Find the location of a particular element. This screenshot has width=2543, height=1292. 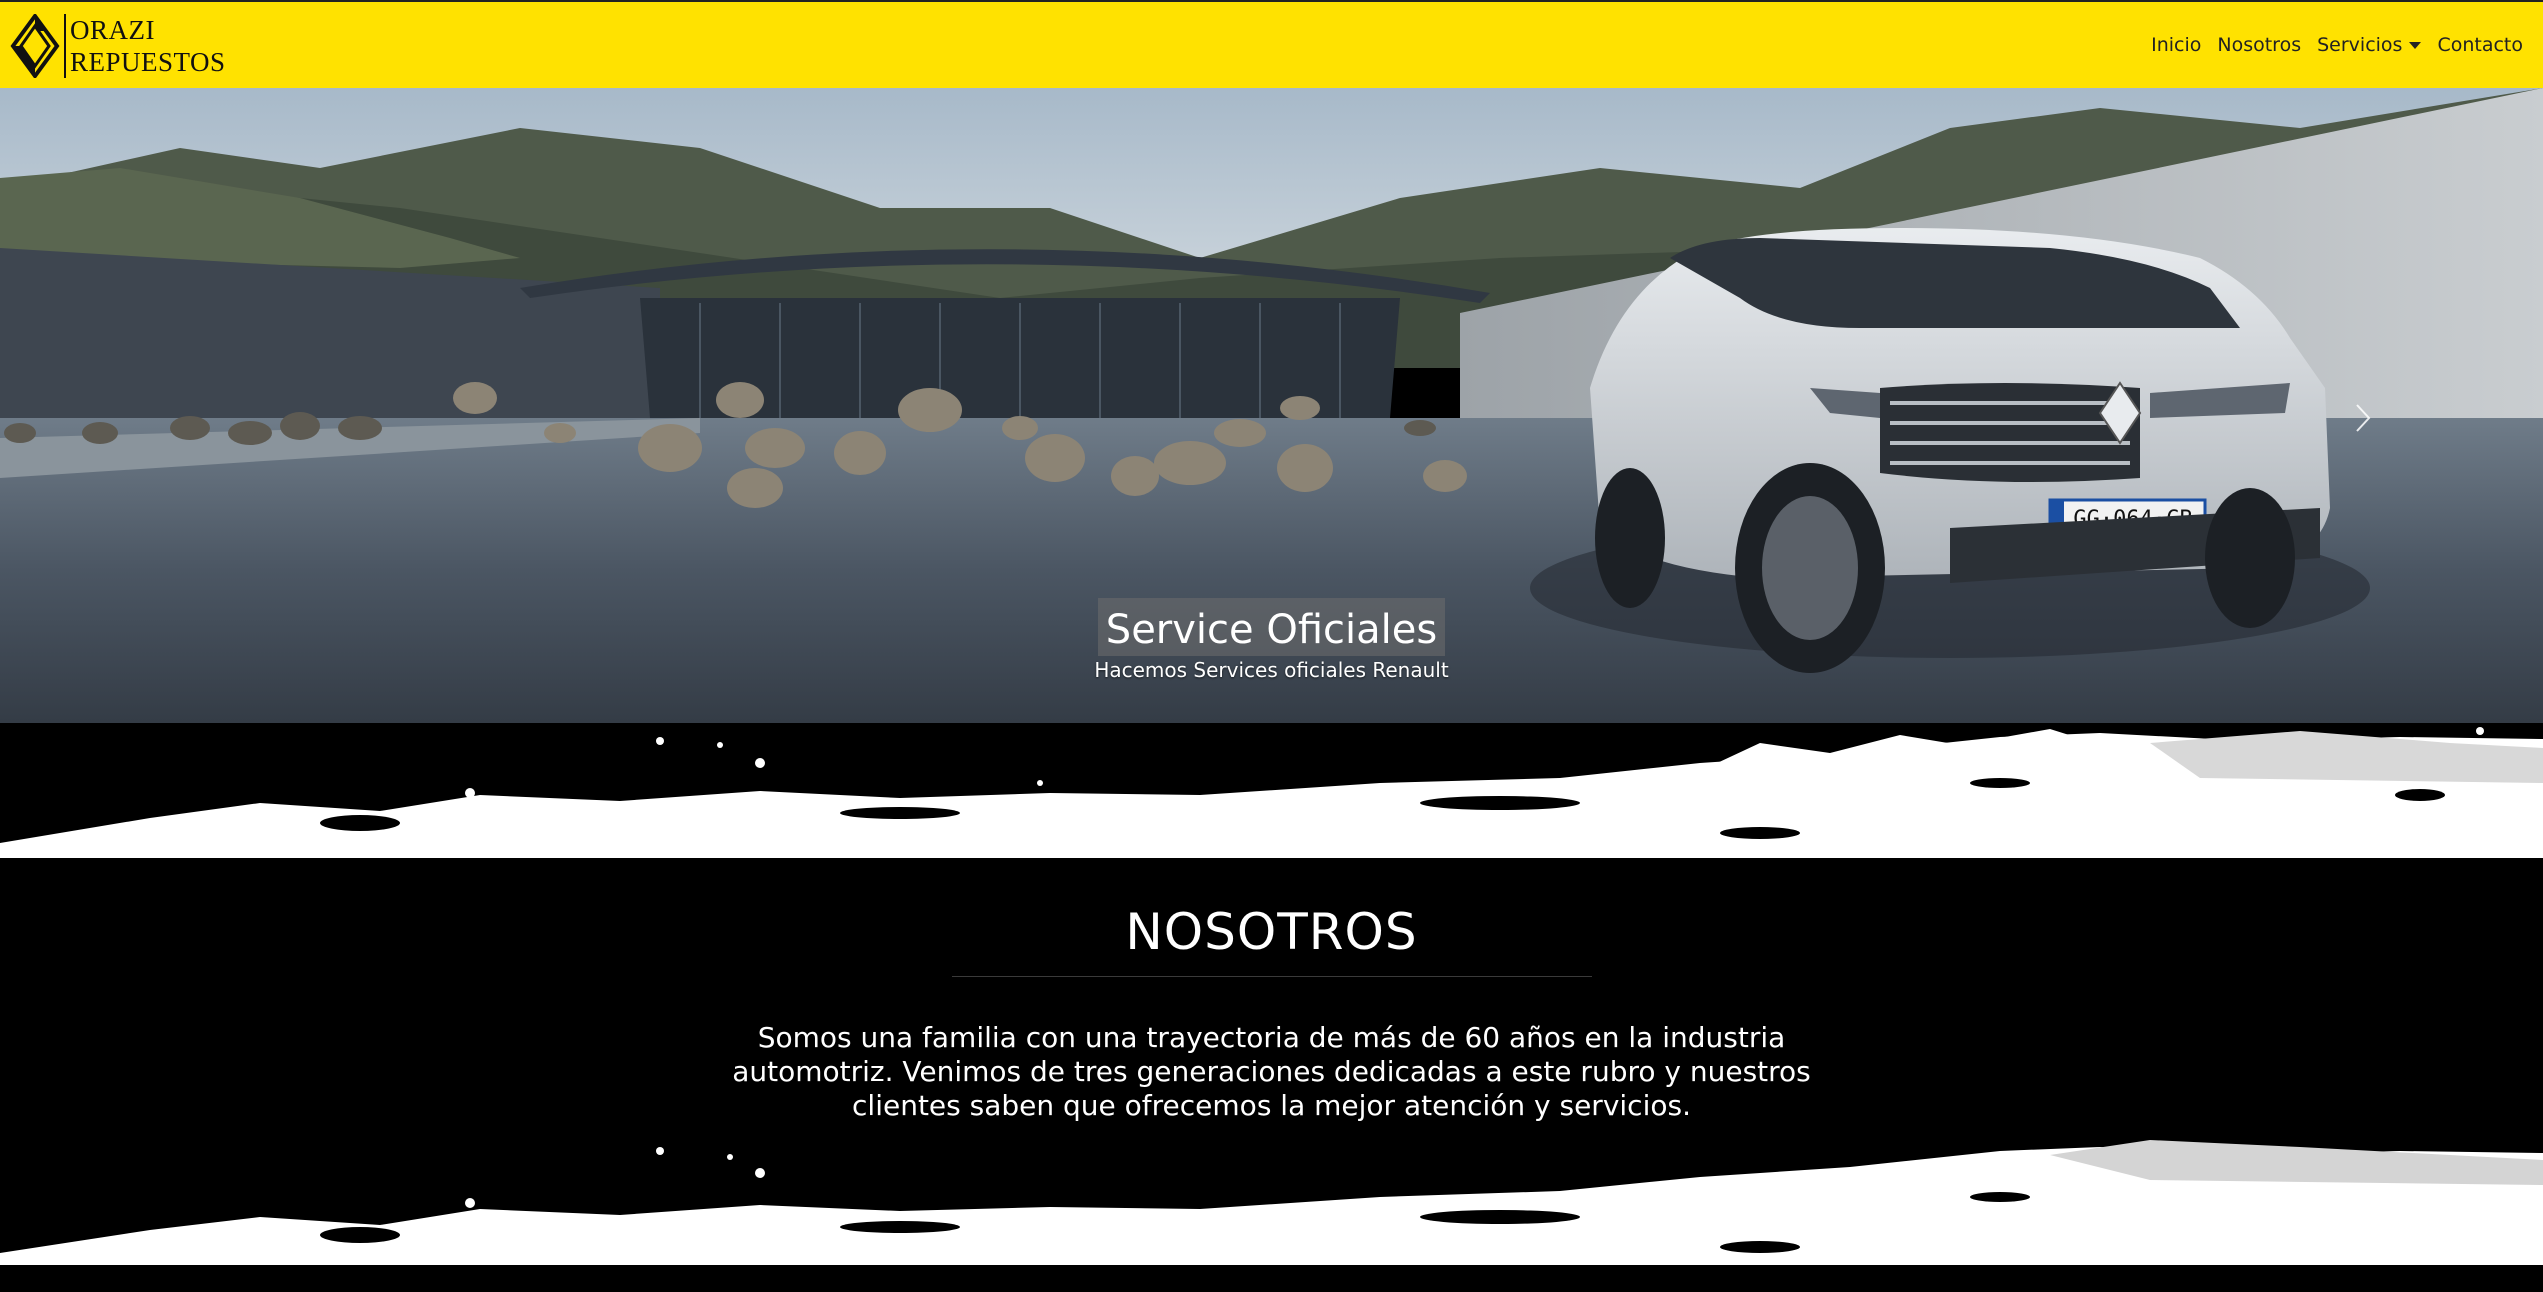

caret-down-icon is located at coordinates (2415, 45).